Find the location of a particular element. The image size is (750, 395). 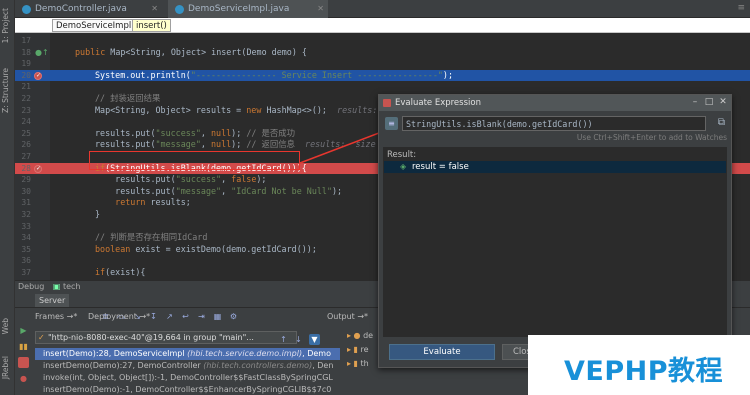

java-class-icon is located at coordinates (26, 9).